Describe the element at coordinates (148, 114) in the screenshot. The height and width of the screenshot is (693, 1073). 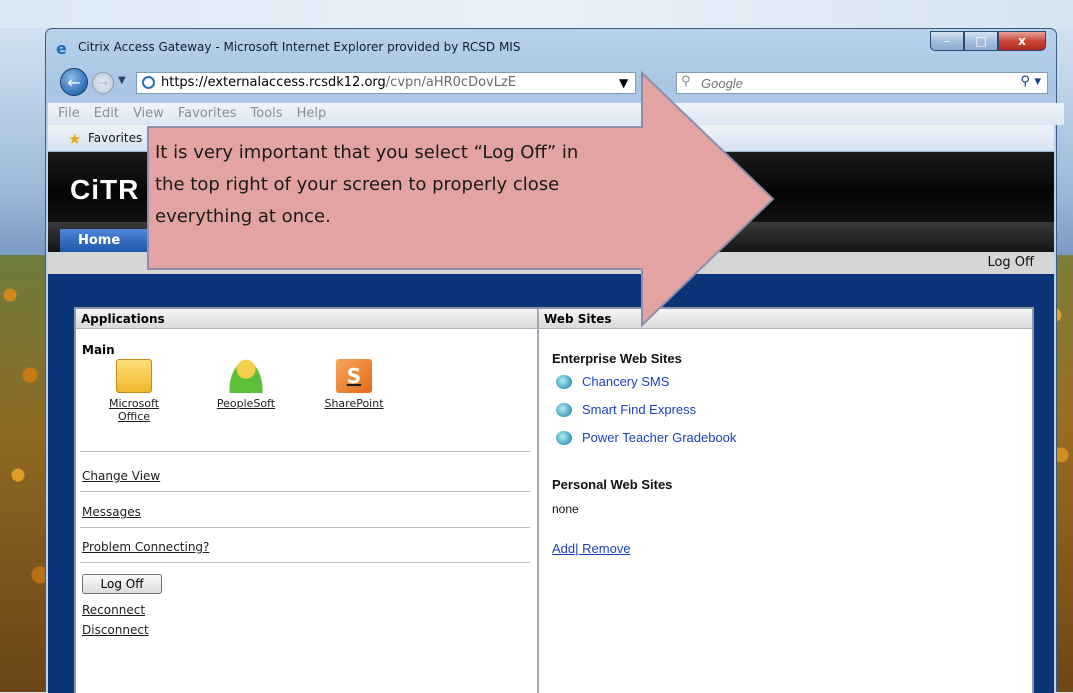
I see `menu-view: View` at that location.